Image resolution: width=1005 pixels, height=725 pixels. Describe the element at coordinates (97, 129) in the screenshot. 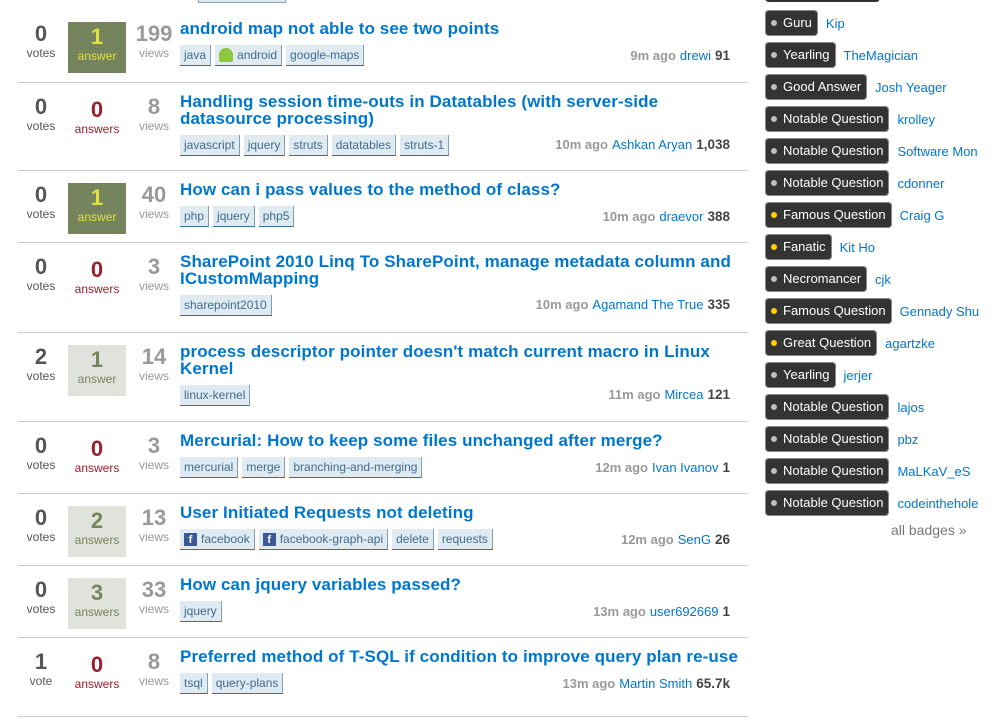

I see `answer-label: answers` at that location.